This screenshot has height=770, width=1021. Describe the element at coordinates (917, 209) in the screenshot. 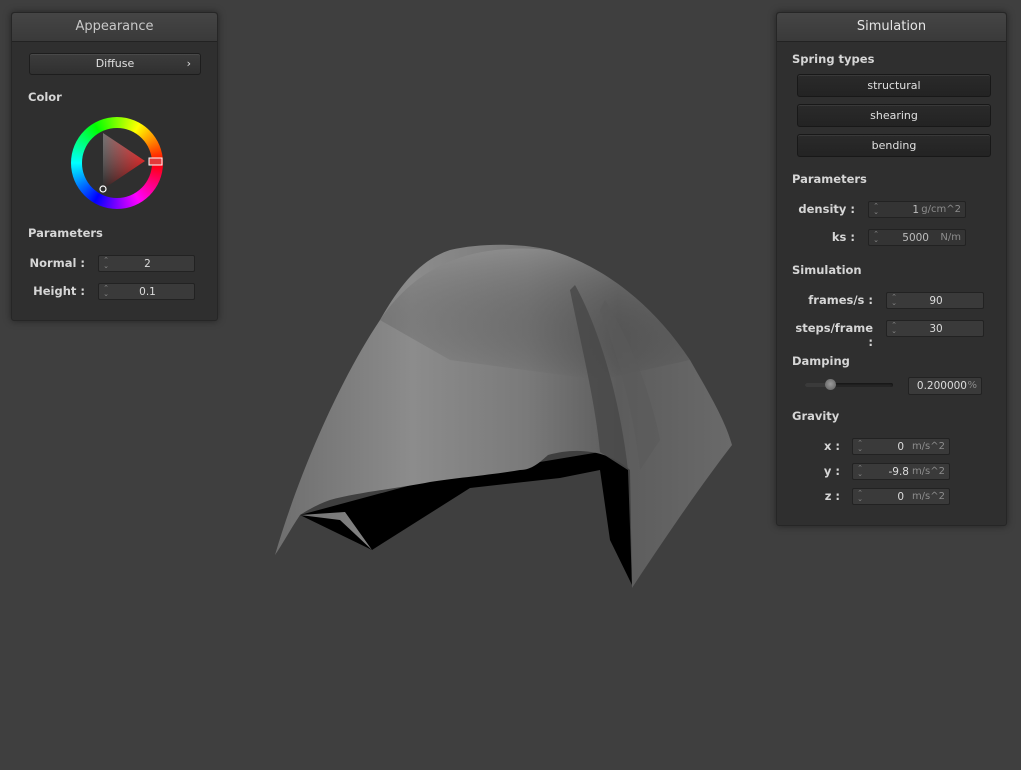

I see `density-input: ⌃ ⌄ 1 g/cm^2` at that location.